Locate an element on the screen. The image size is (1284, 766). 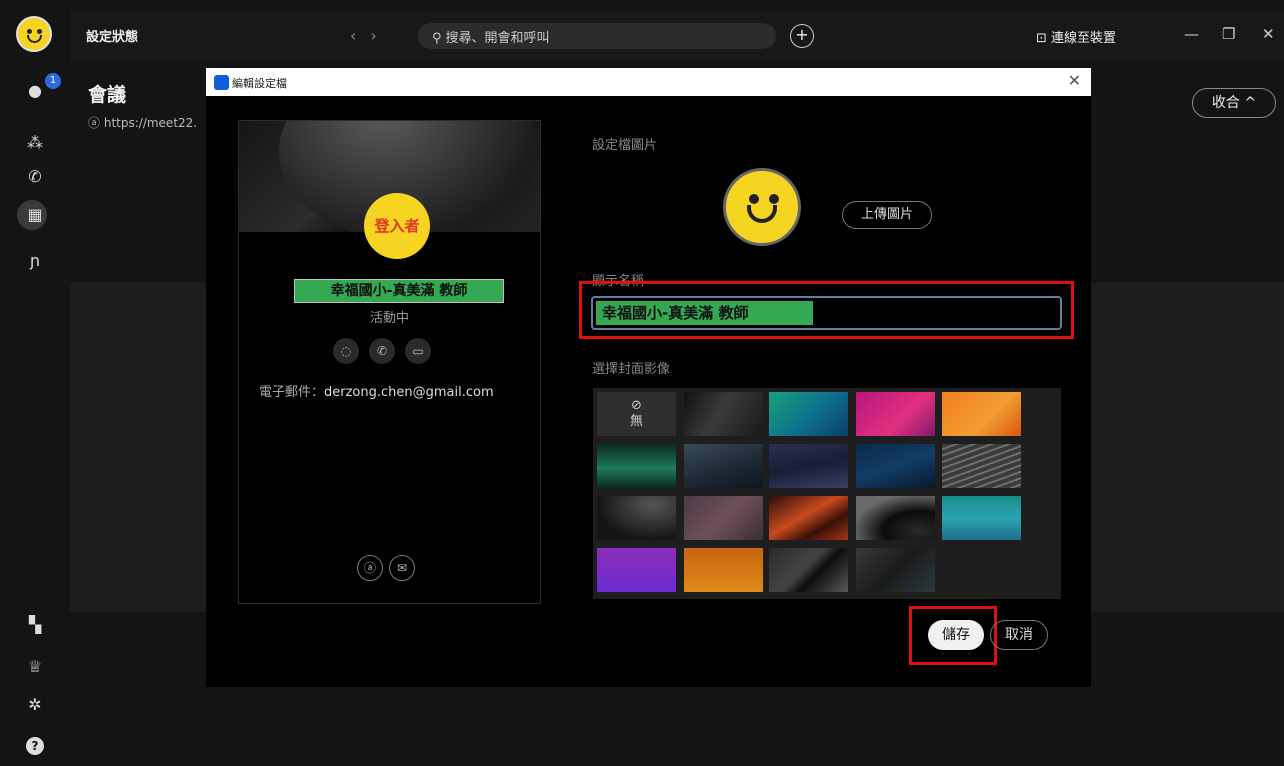
card-bottom-actions: ⓐ ✉ is located at coordinates (389, 568).